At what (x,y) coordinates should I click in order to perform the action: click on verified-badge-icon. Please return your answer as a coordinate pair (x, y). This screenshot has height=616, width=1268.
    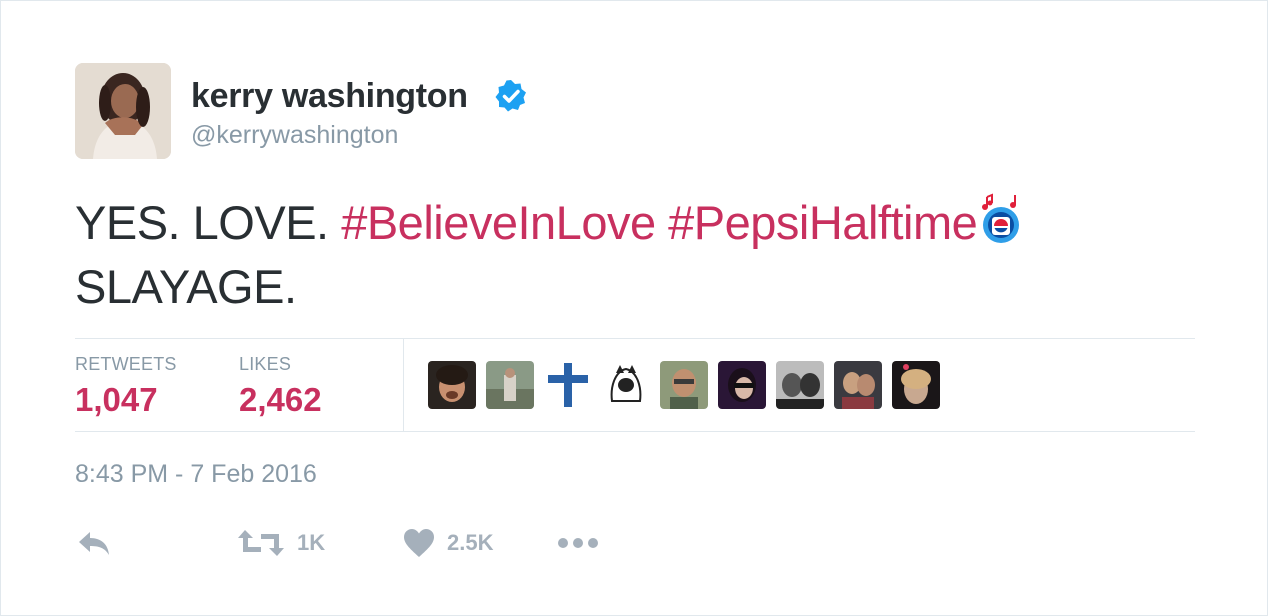
    Looking at the image, I should click on (510, 96).